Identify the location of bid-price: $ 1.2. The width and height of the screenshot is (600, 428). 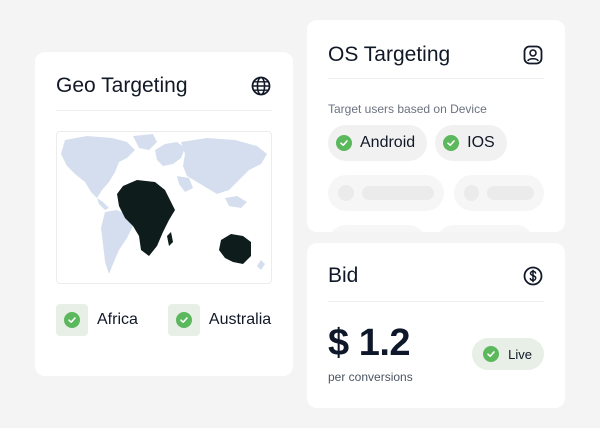
(369, 343).